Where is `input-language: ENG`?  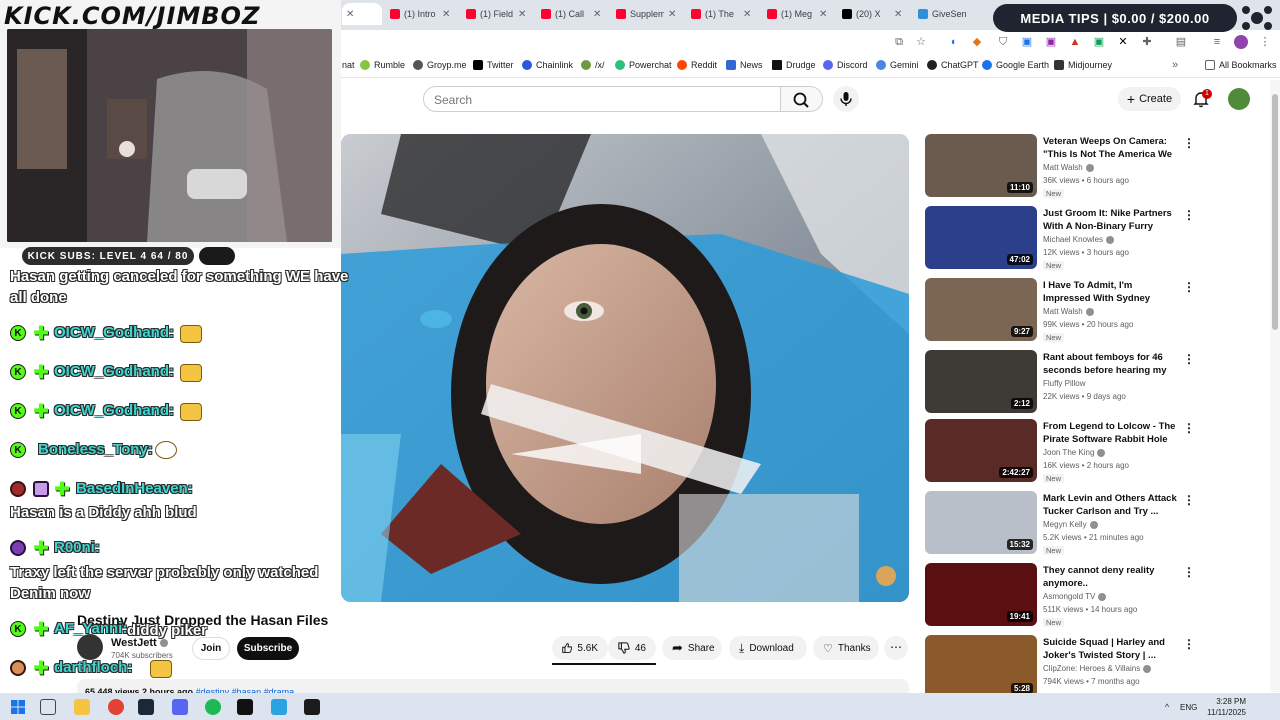
input-language: ENG is located at coordinates (1188, 707).